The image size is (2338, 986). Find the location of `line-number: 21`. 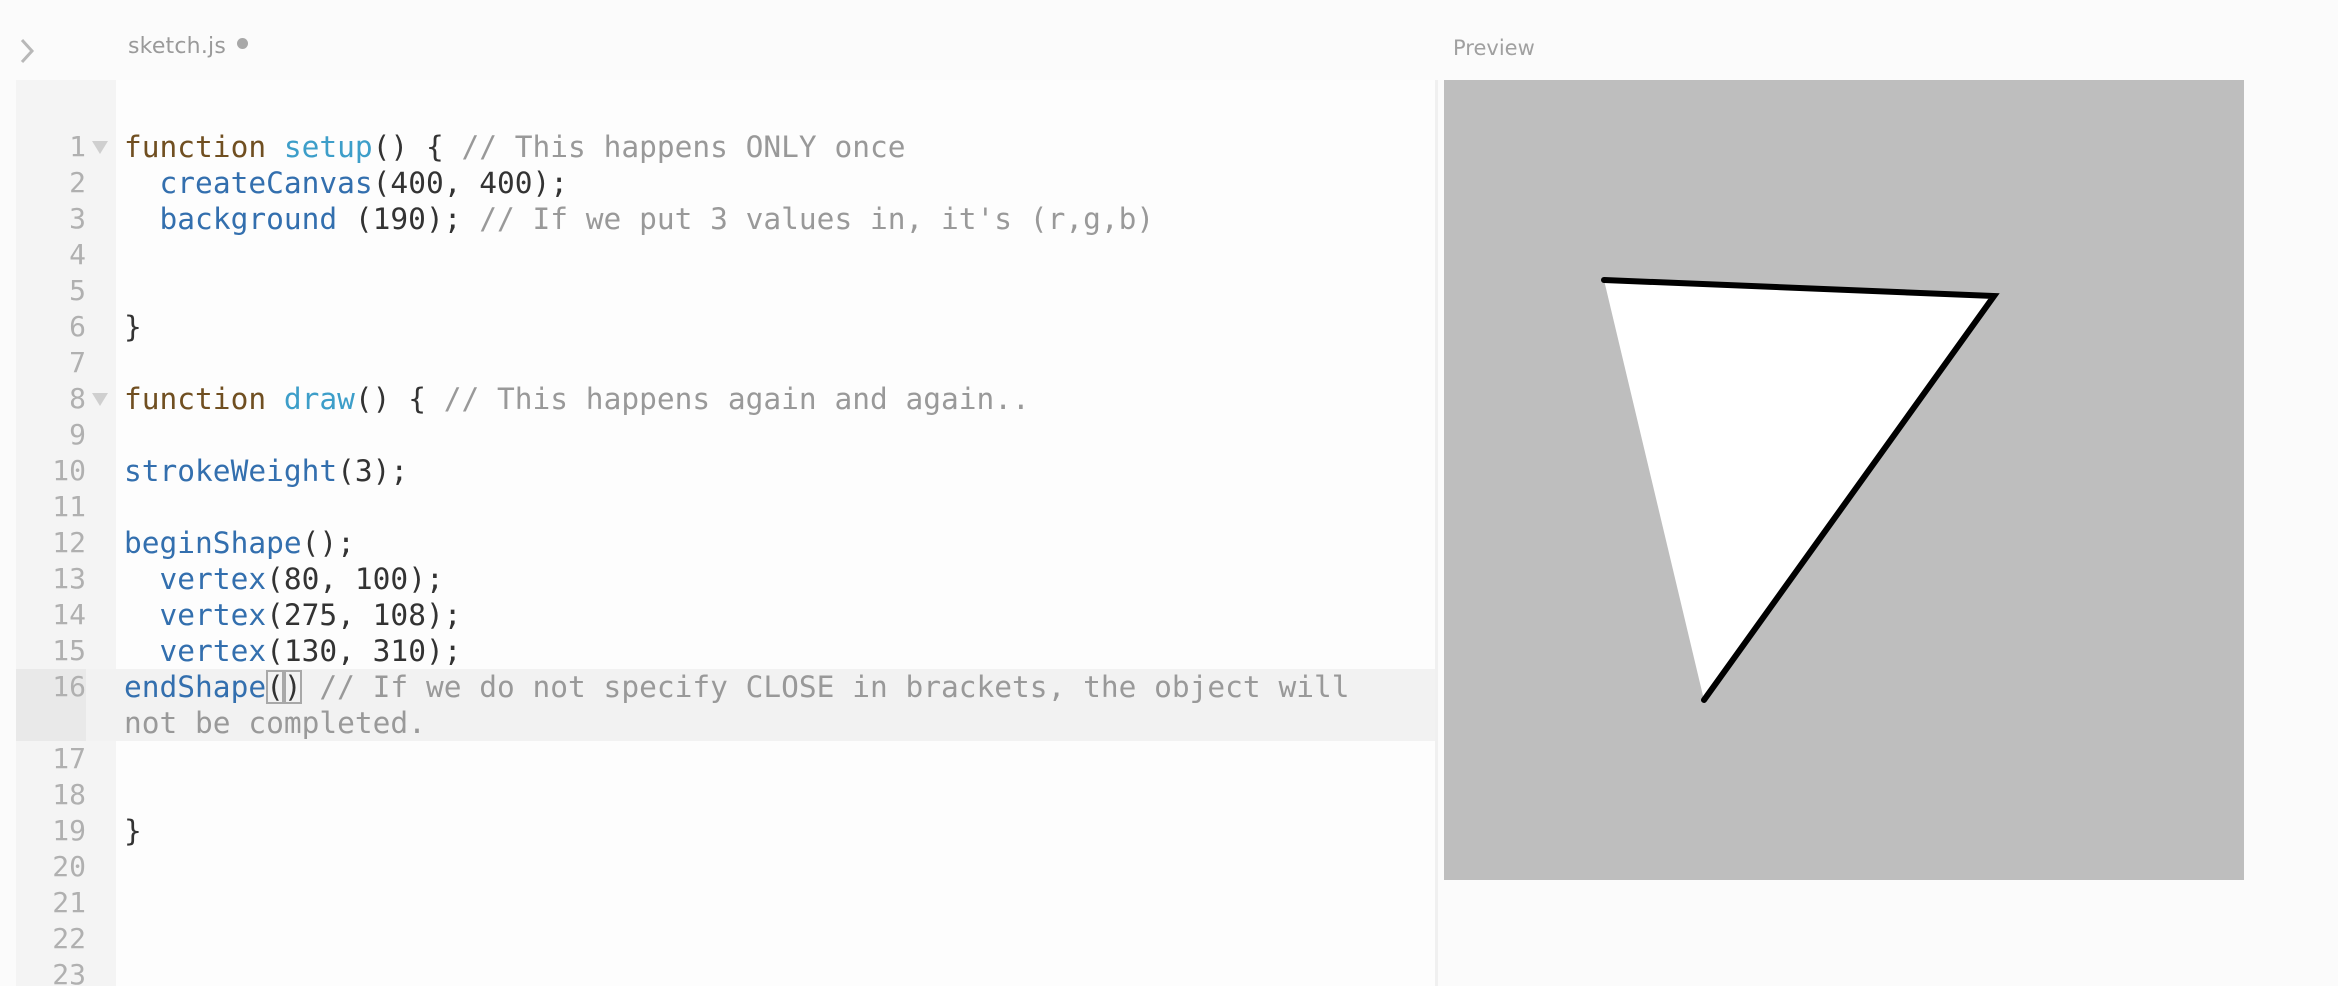

line-number: 21 is located at coordinates (69, 902).